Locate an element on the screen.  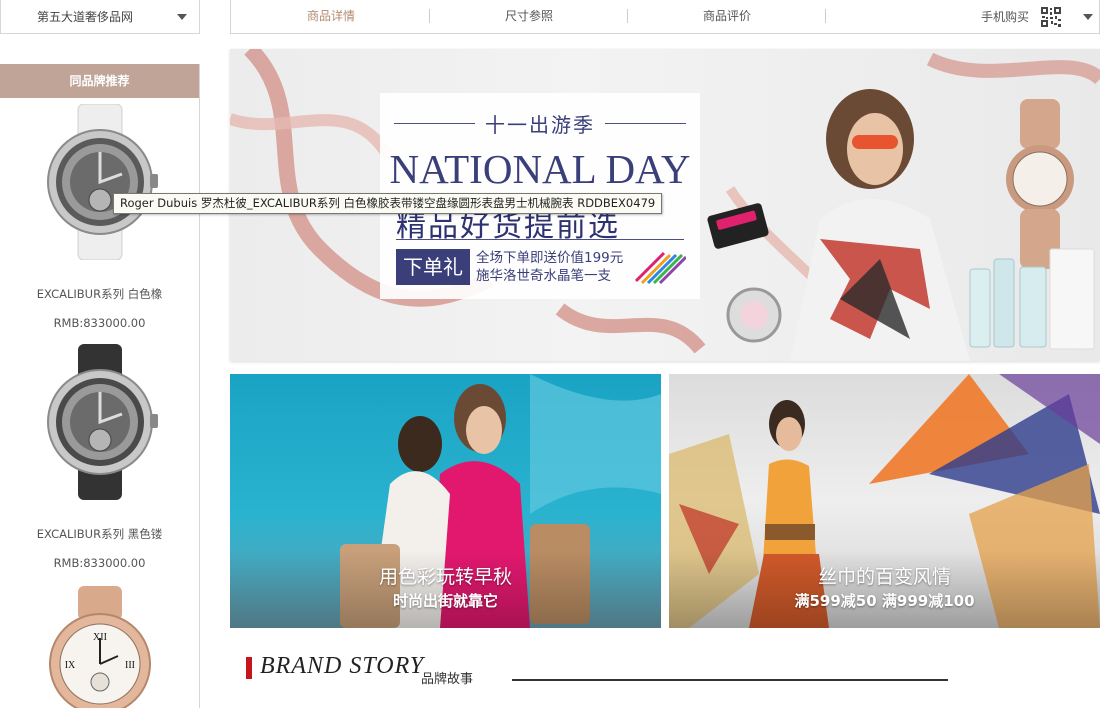
brand-story-title: BRAND STORY is located at coordinates (342, 666).